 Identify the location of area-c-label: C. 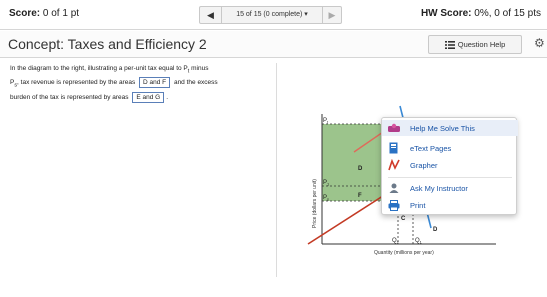
(403, 219).